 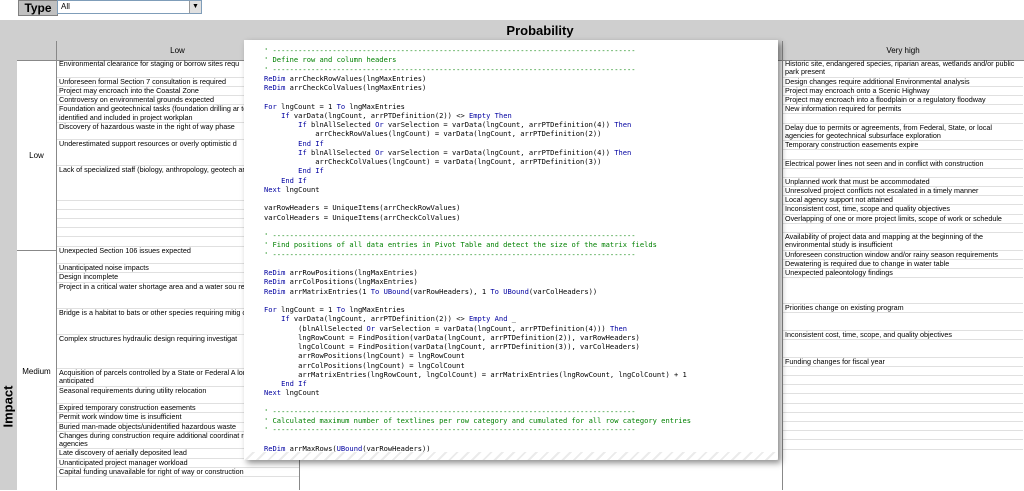 What do you see at coordinates (38, 8) in the screenshot?
I see `type-filter-label: Type` at bounding box center [38, 8].